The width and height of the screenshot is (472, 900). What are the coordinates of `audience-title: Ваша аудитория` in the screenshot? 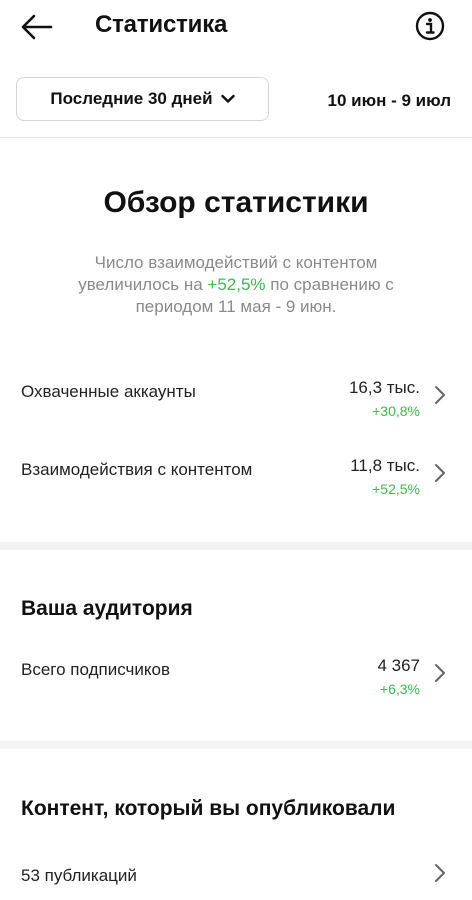 It's located at (107, 608).